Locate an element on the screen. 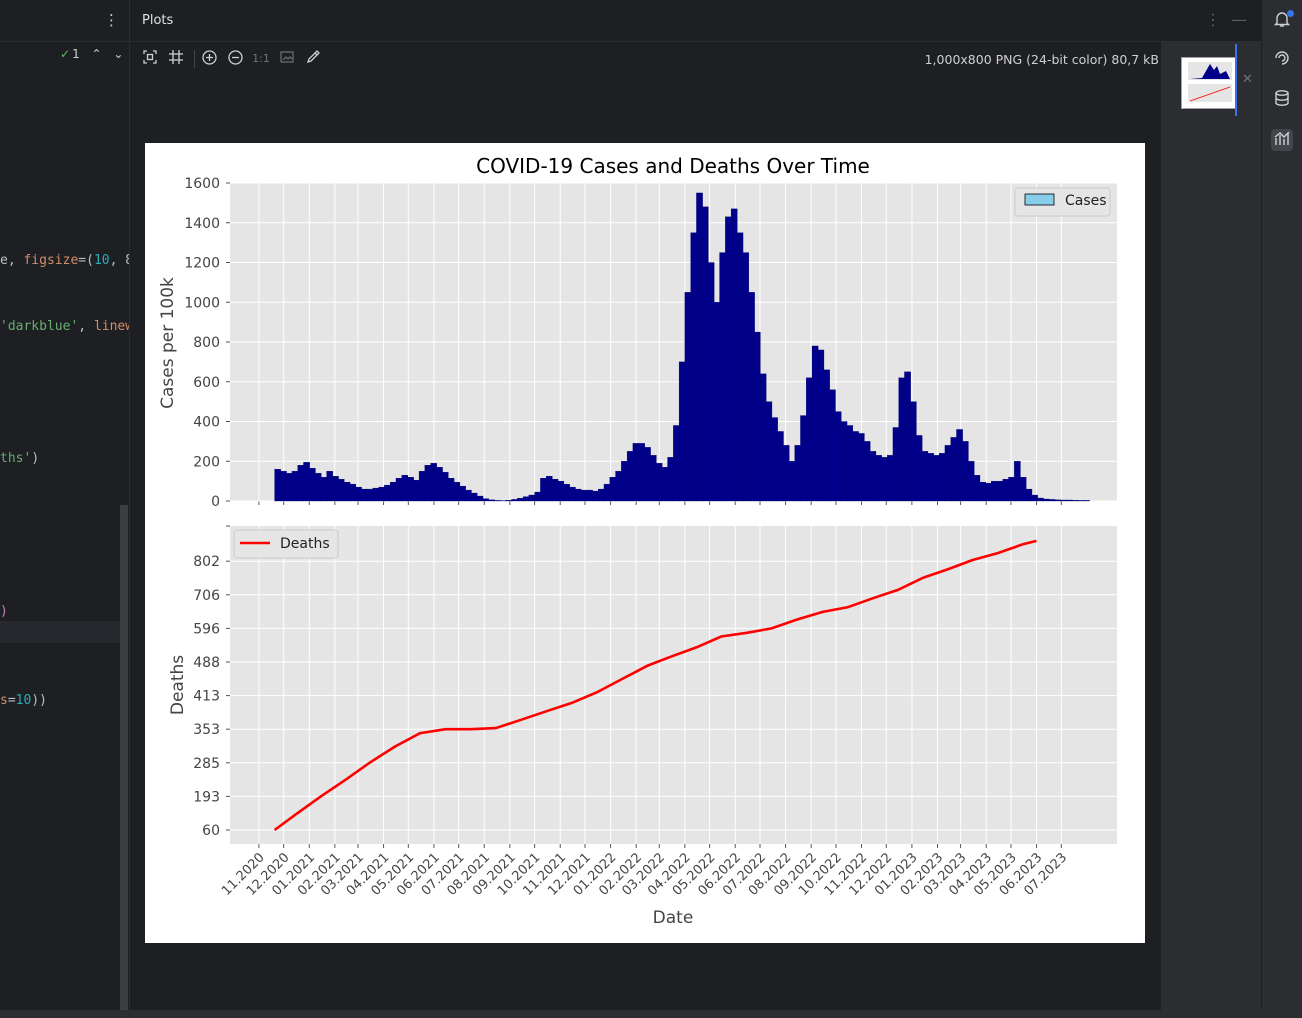 Image resolution: width=1302 pixels, height=1018 pixels. chevron-up-icon: ⌃ is located at coordinates (97, 54).